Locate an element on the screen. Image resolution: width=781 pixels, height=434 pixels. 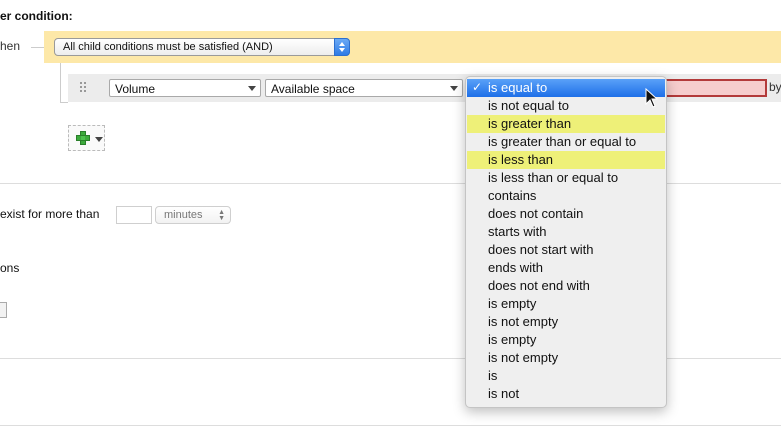
operator-option-label: is greater than is located at coordinates (530, 123).